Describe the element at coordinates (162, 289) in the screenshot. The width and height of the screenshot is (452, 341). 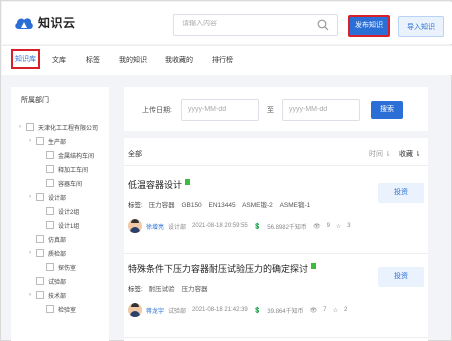
I see `tag: 耐压试验` at that location.